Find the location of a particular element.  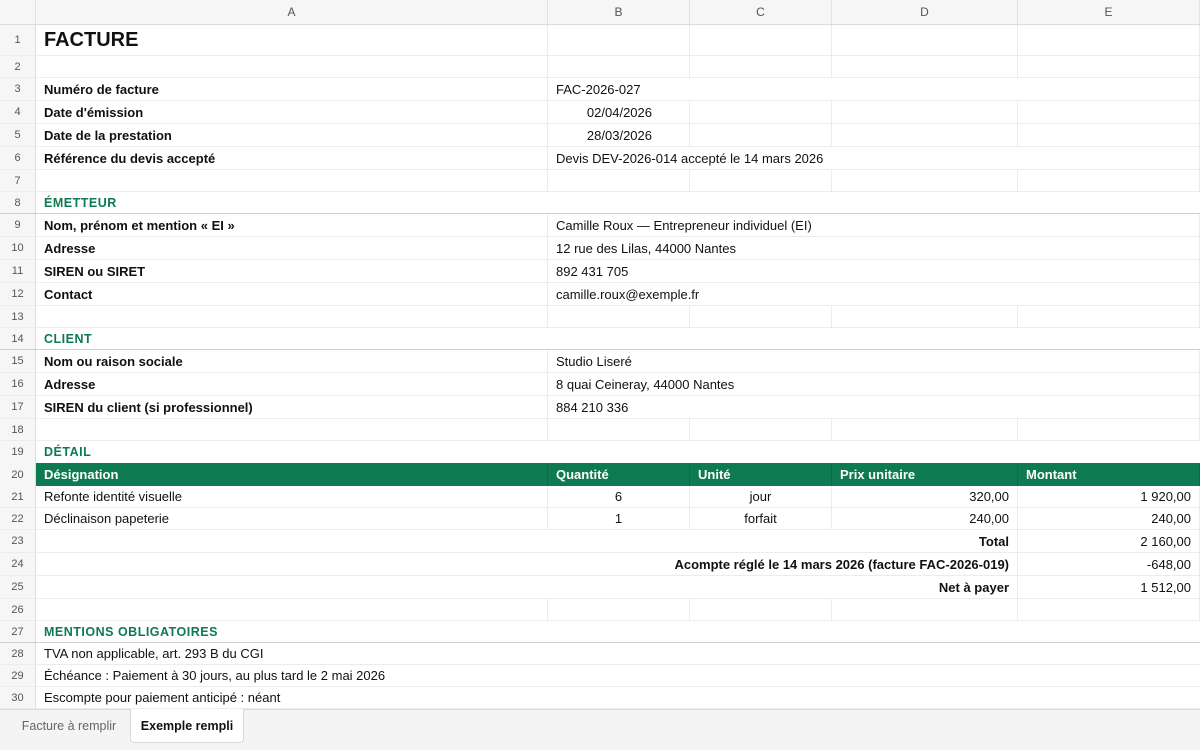

row-header: 16 is located at coordinates (18, 384).